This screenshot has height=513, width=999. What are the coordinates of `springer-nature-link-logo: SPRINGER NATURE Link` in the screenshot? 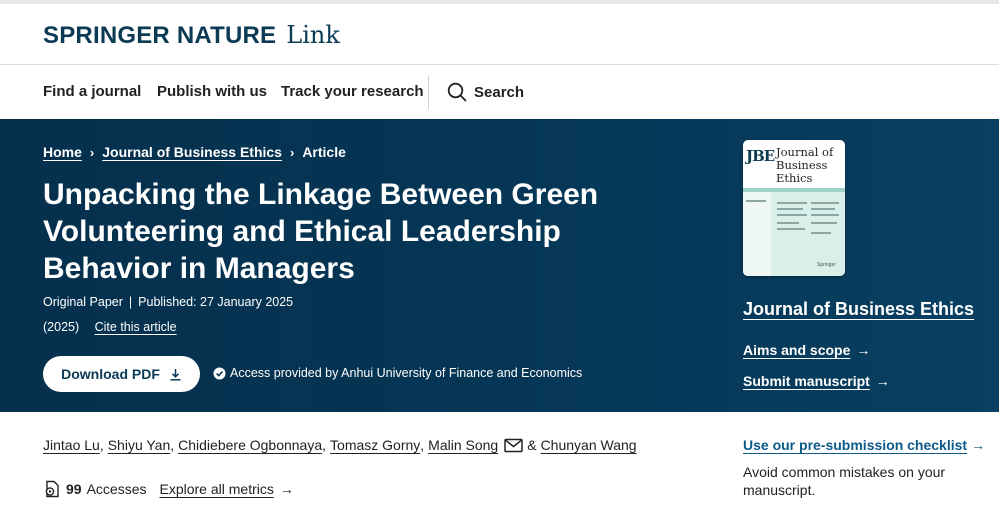 It's located at (191, 35).